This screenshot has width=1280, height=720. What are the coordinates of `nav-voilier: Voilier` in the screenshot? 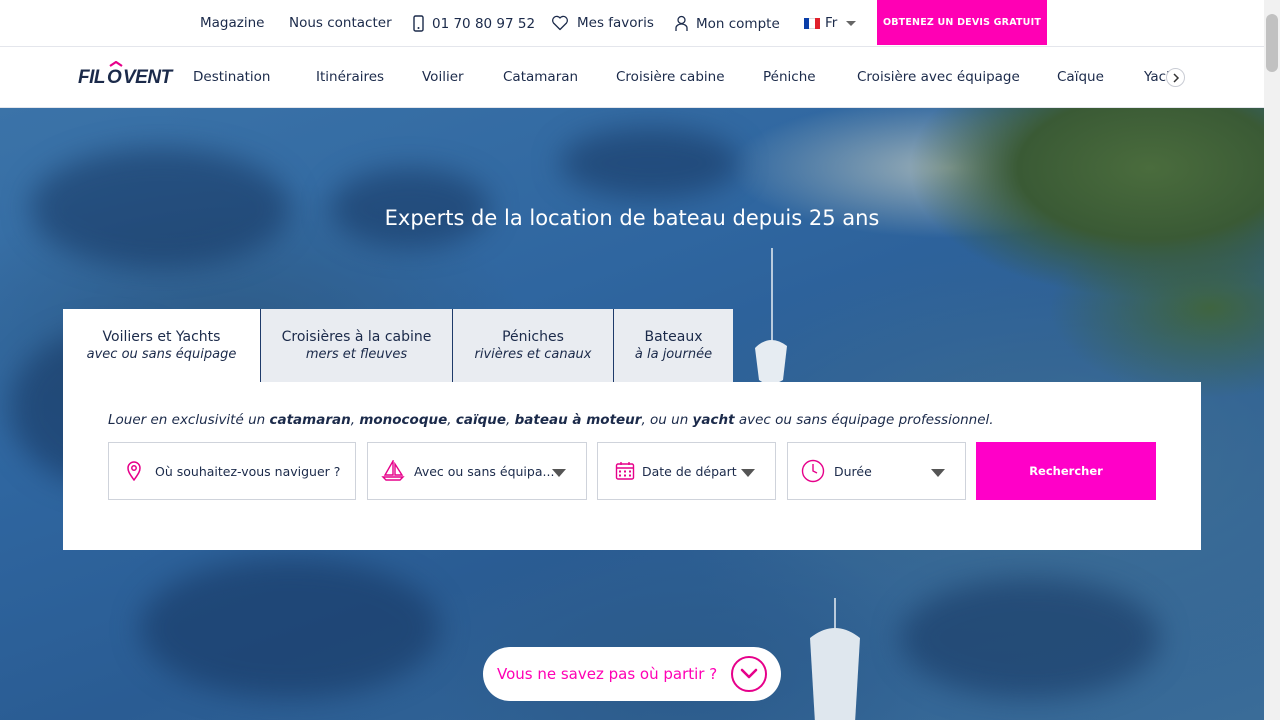 It's located at (443, 77).